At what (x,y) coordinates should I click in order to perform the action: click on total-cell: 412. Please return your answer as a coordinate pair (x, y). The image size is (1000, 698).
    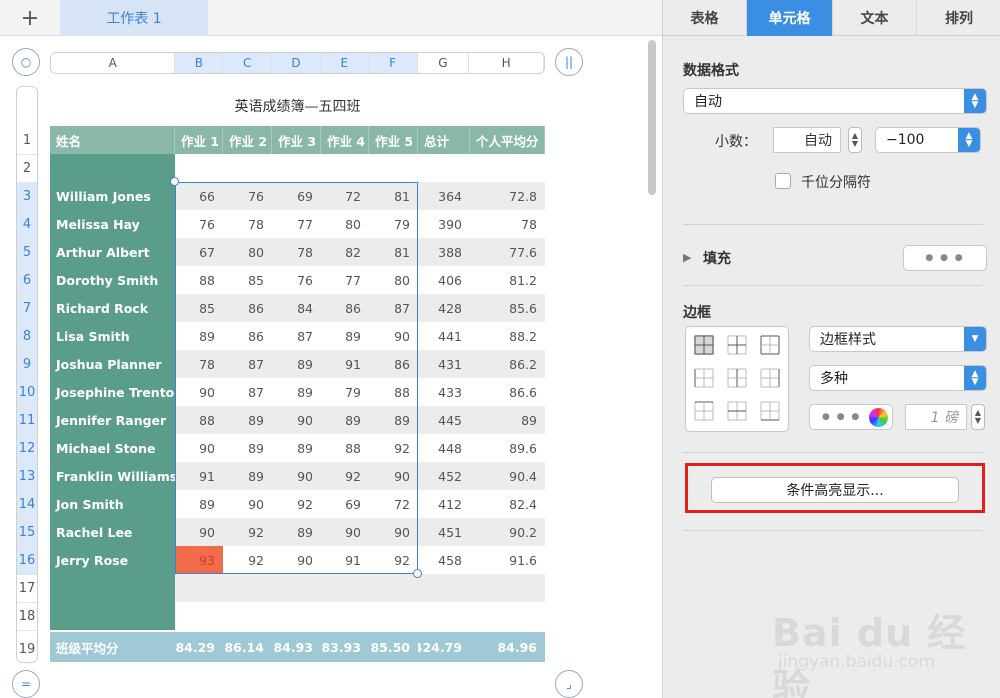
    Looking at the image, I should click on (444, 504).